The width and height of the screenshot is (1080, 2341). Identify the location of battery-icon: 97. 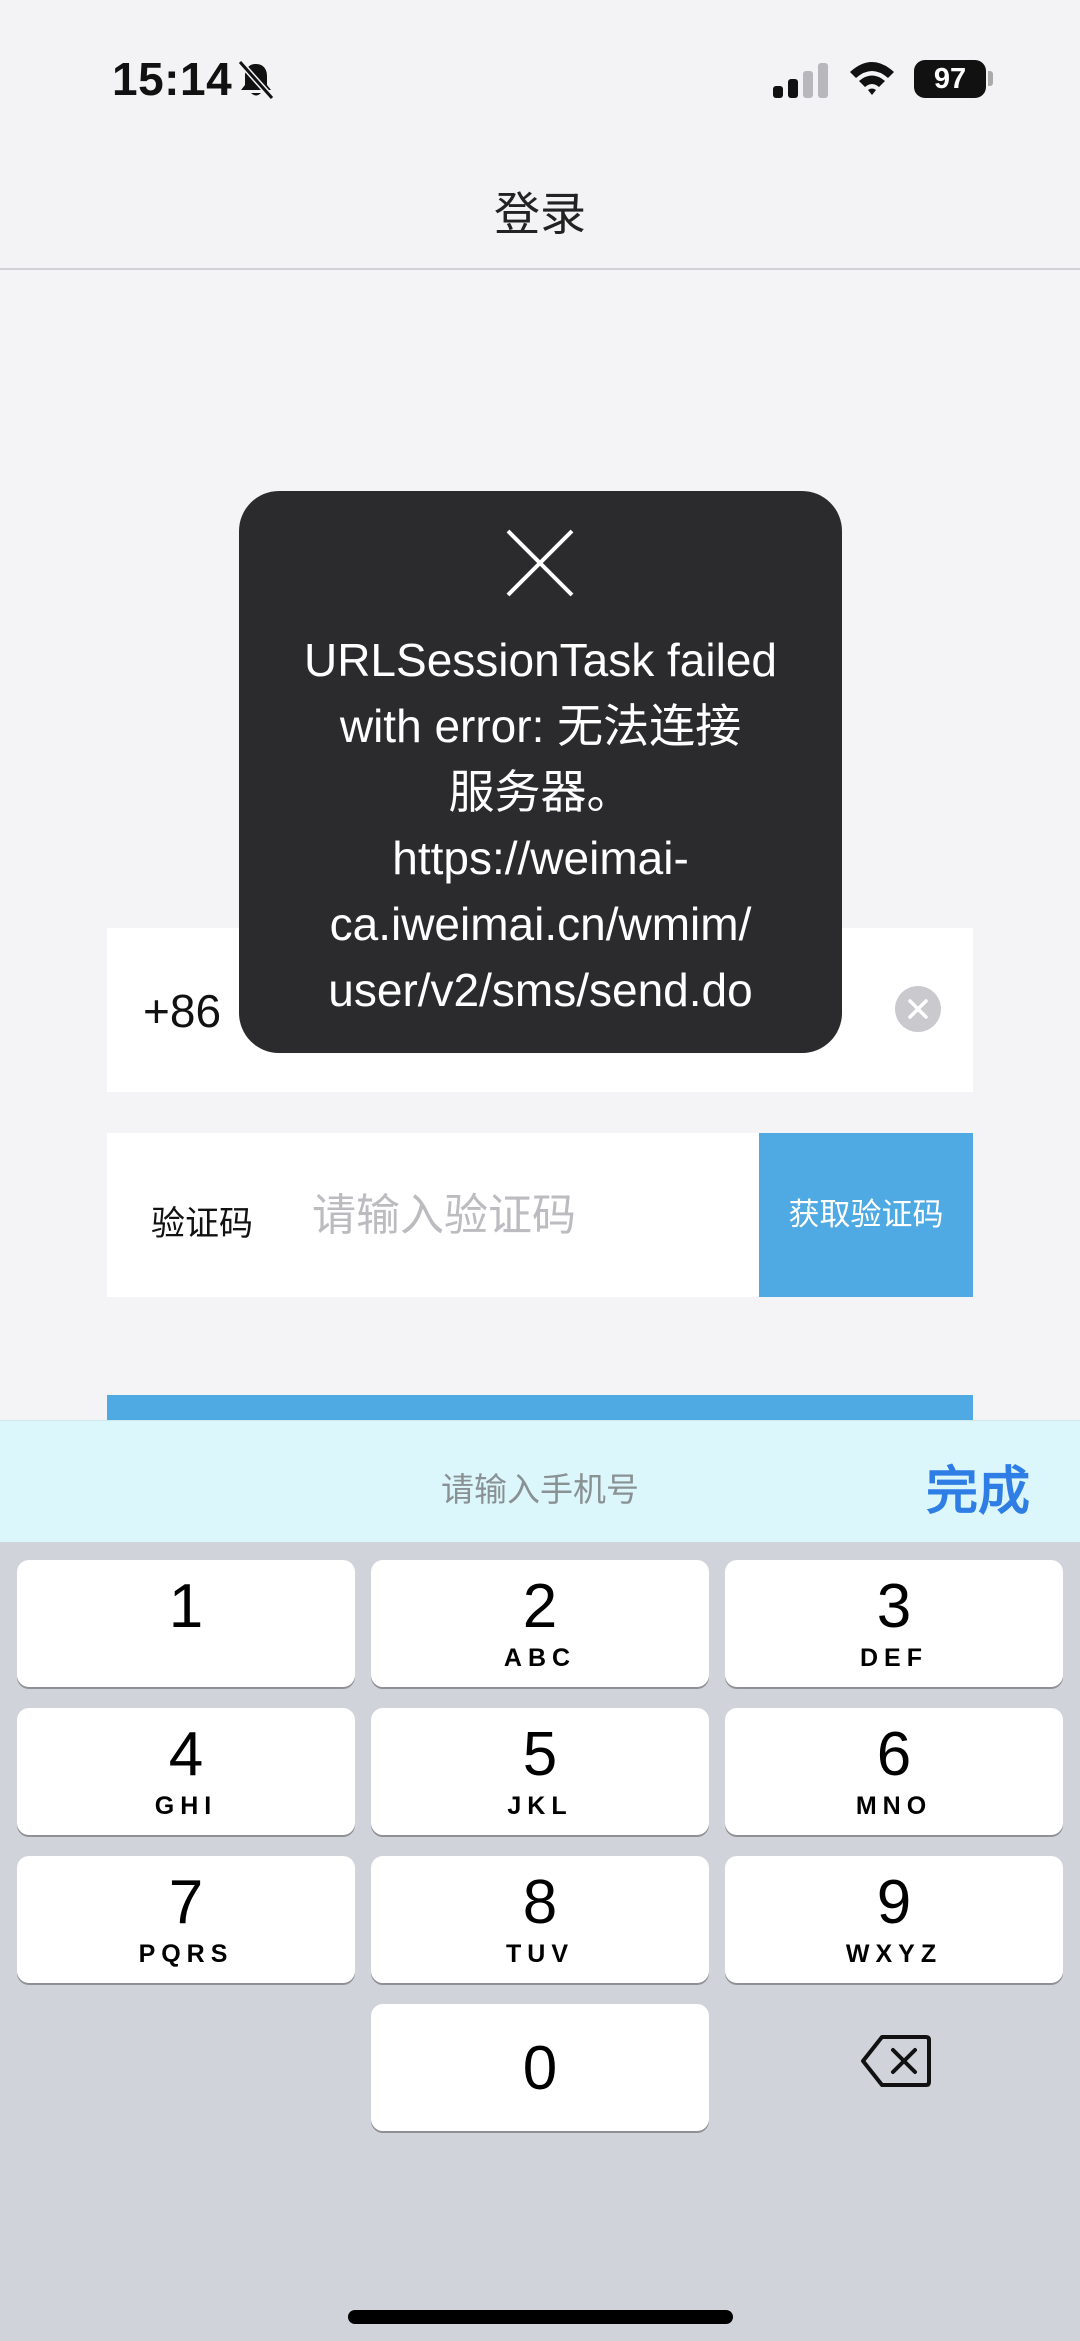
(950, 79).